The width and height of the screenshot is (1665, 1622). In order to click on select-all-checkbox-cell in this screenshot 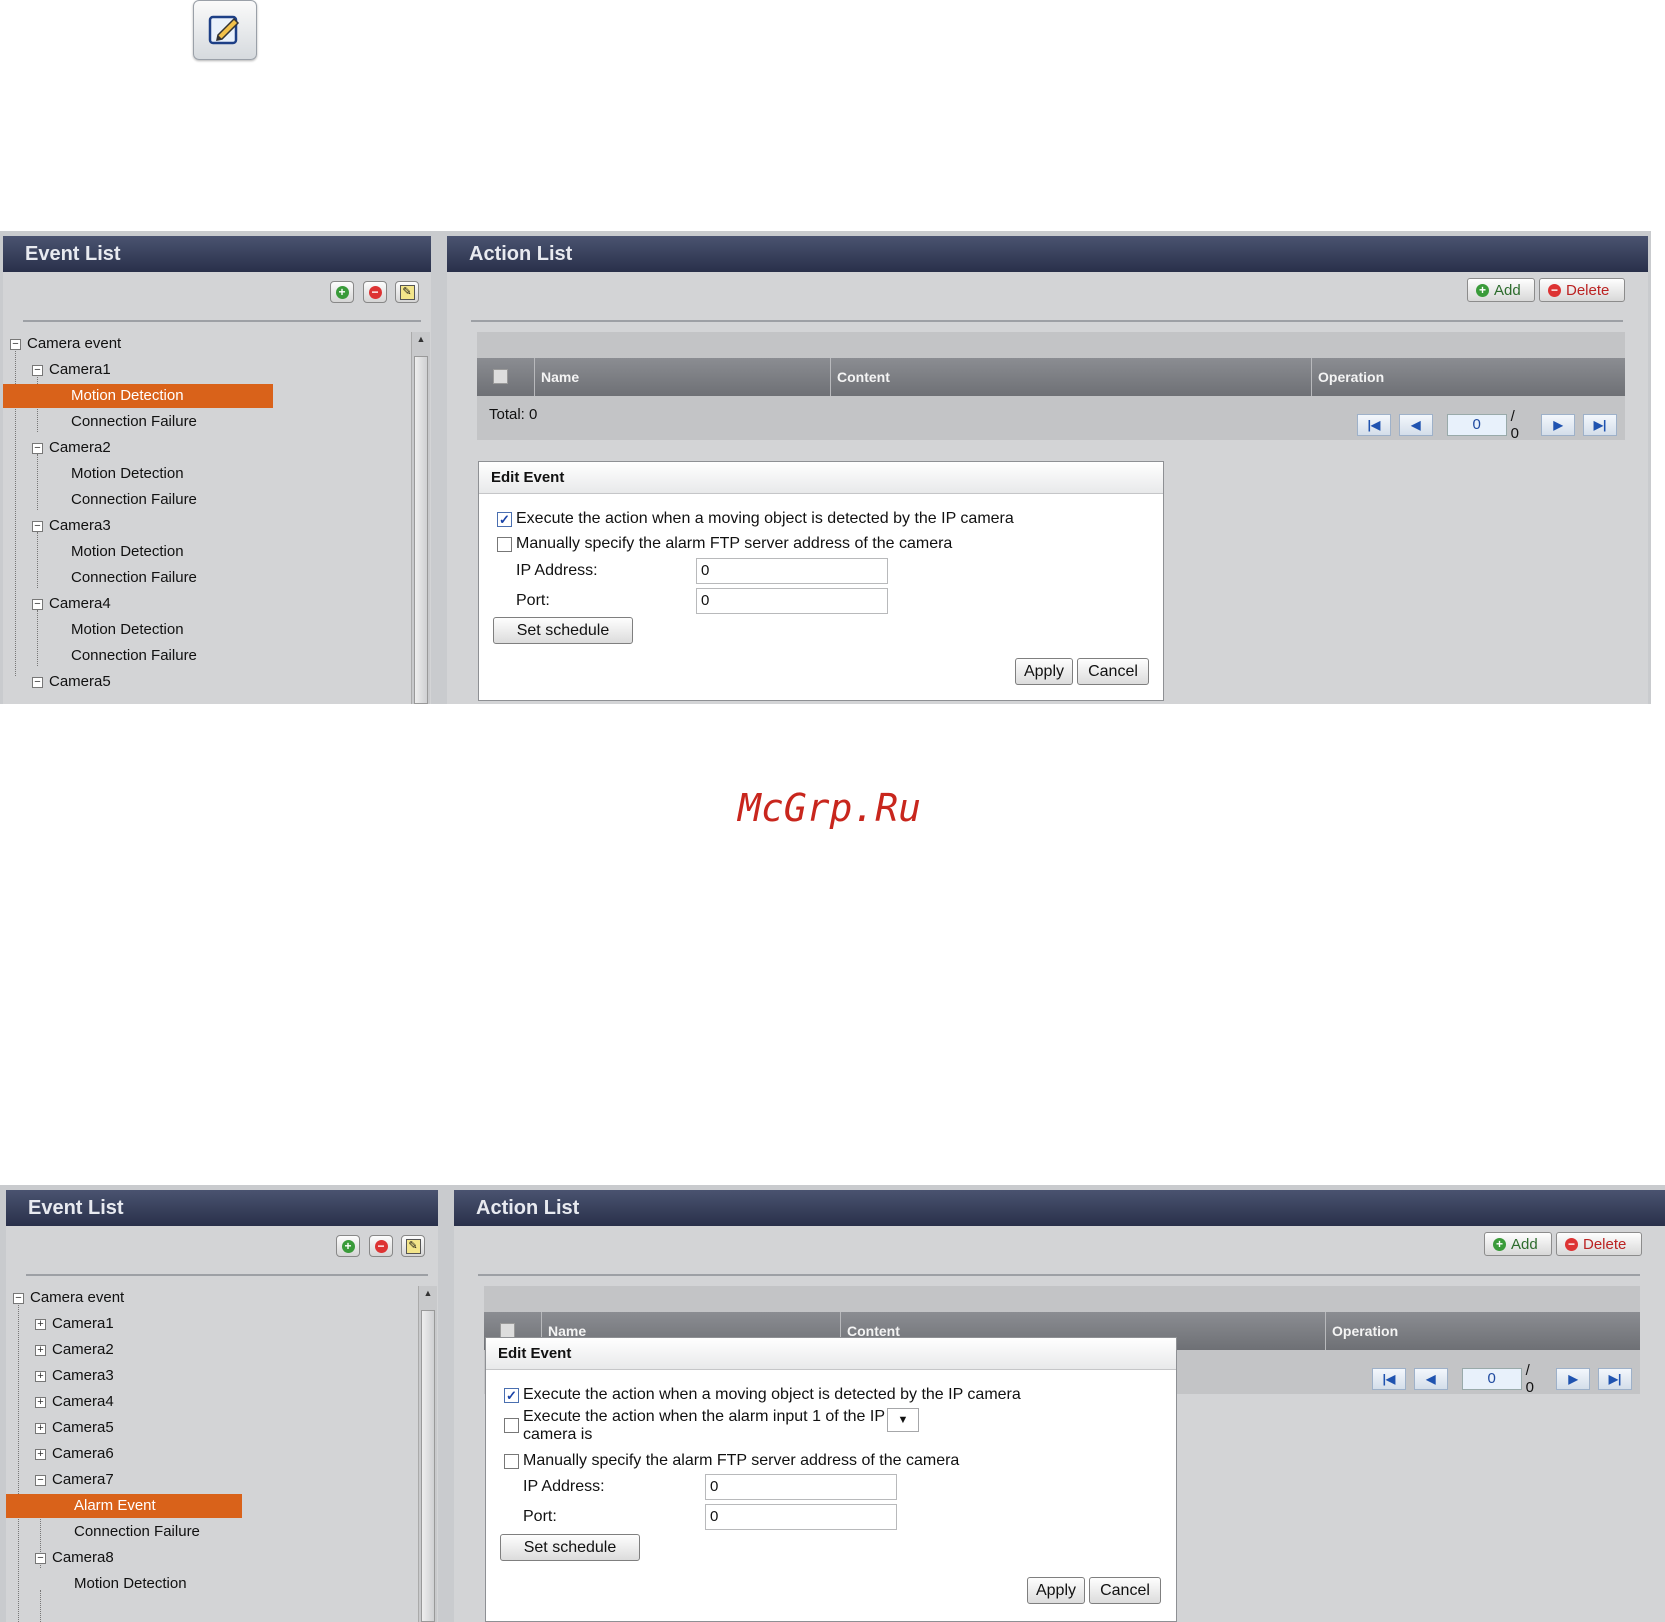, I will do `click(506, 377)`.